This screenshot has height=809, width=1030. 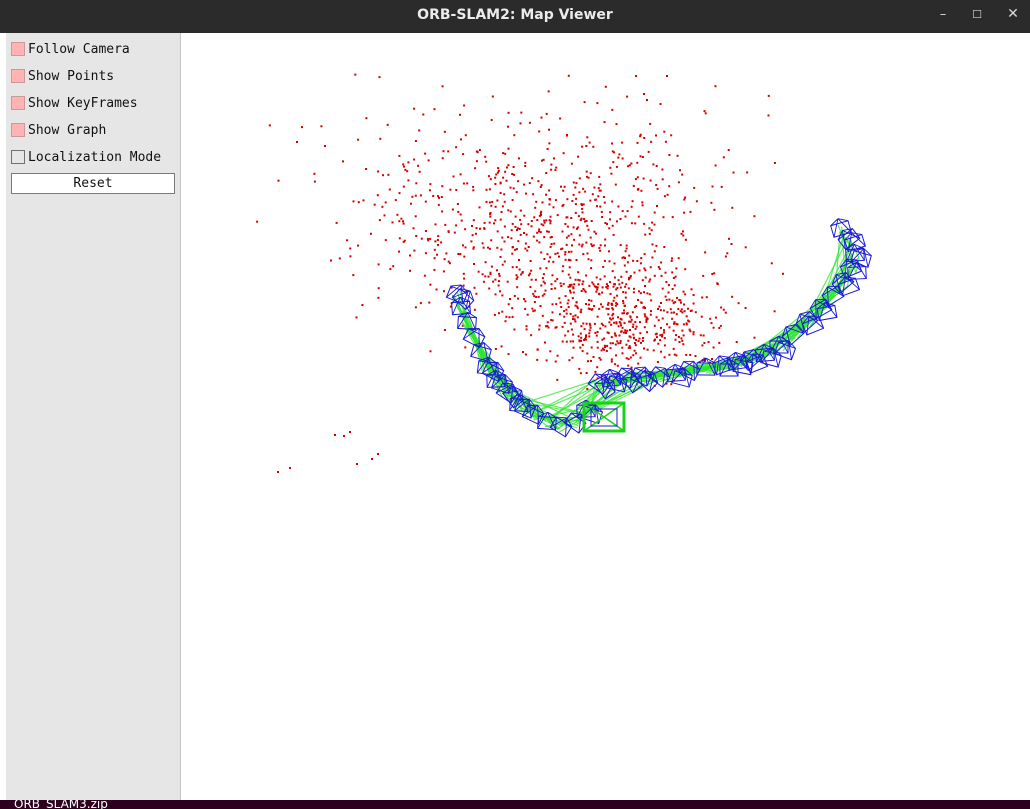 What do you see at coordinates (18, 49) in the screenshot?
I see `follow-camera-check-icon` at bounding box center [18, 49].